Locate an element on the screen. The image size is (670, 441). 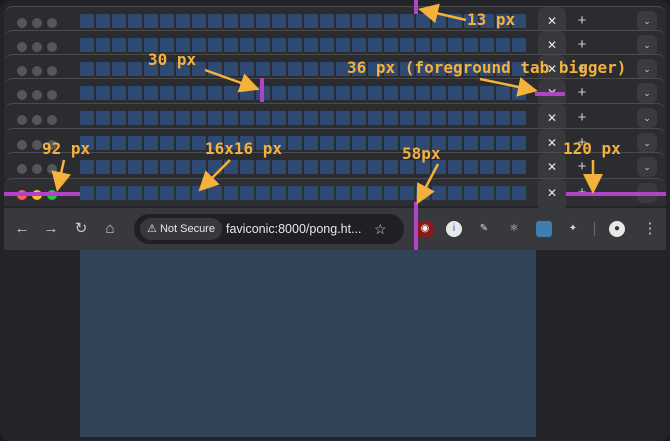
annotation-13px: 13 px is located at coordinates (491, 19).